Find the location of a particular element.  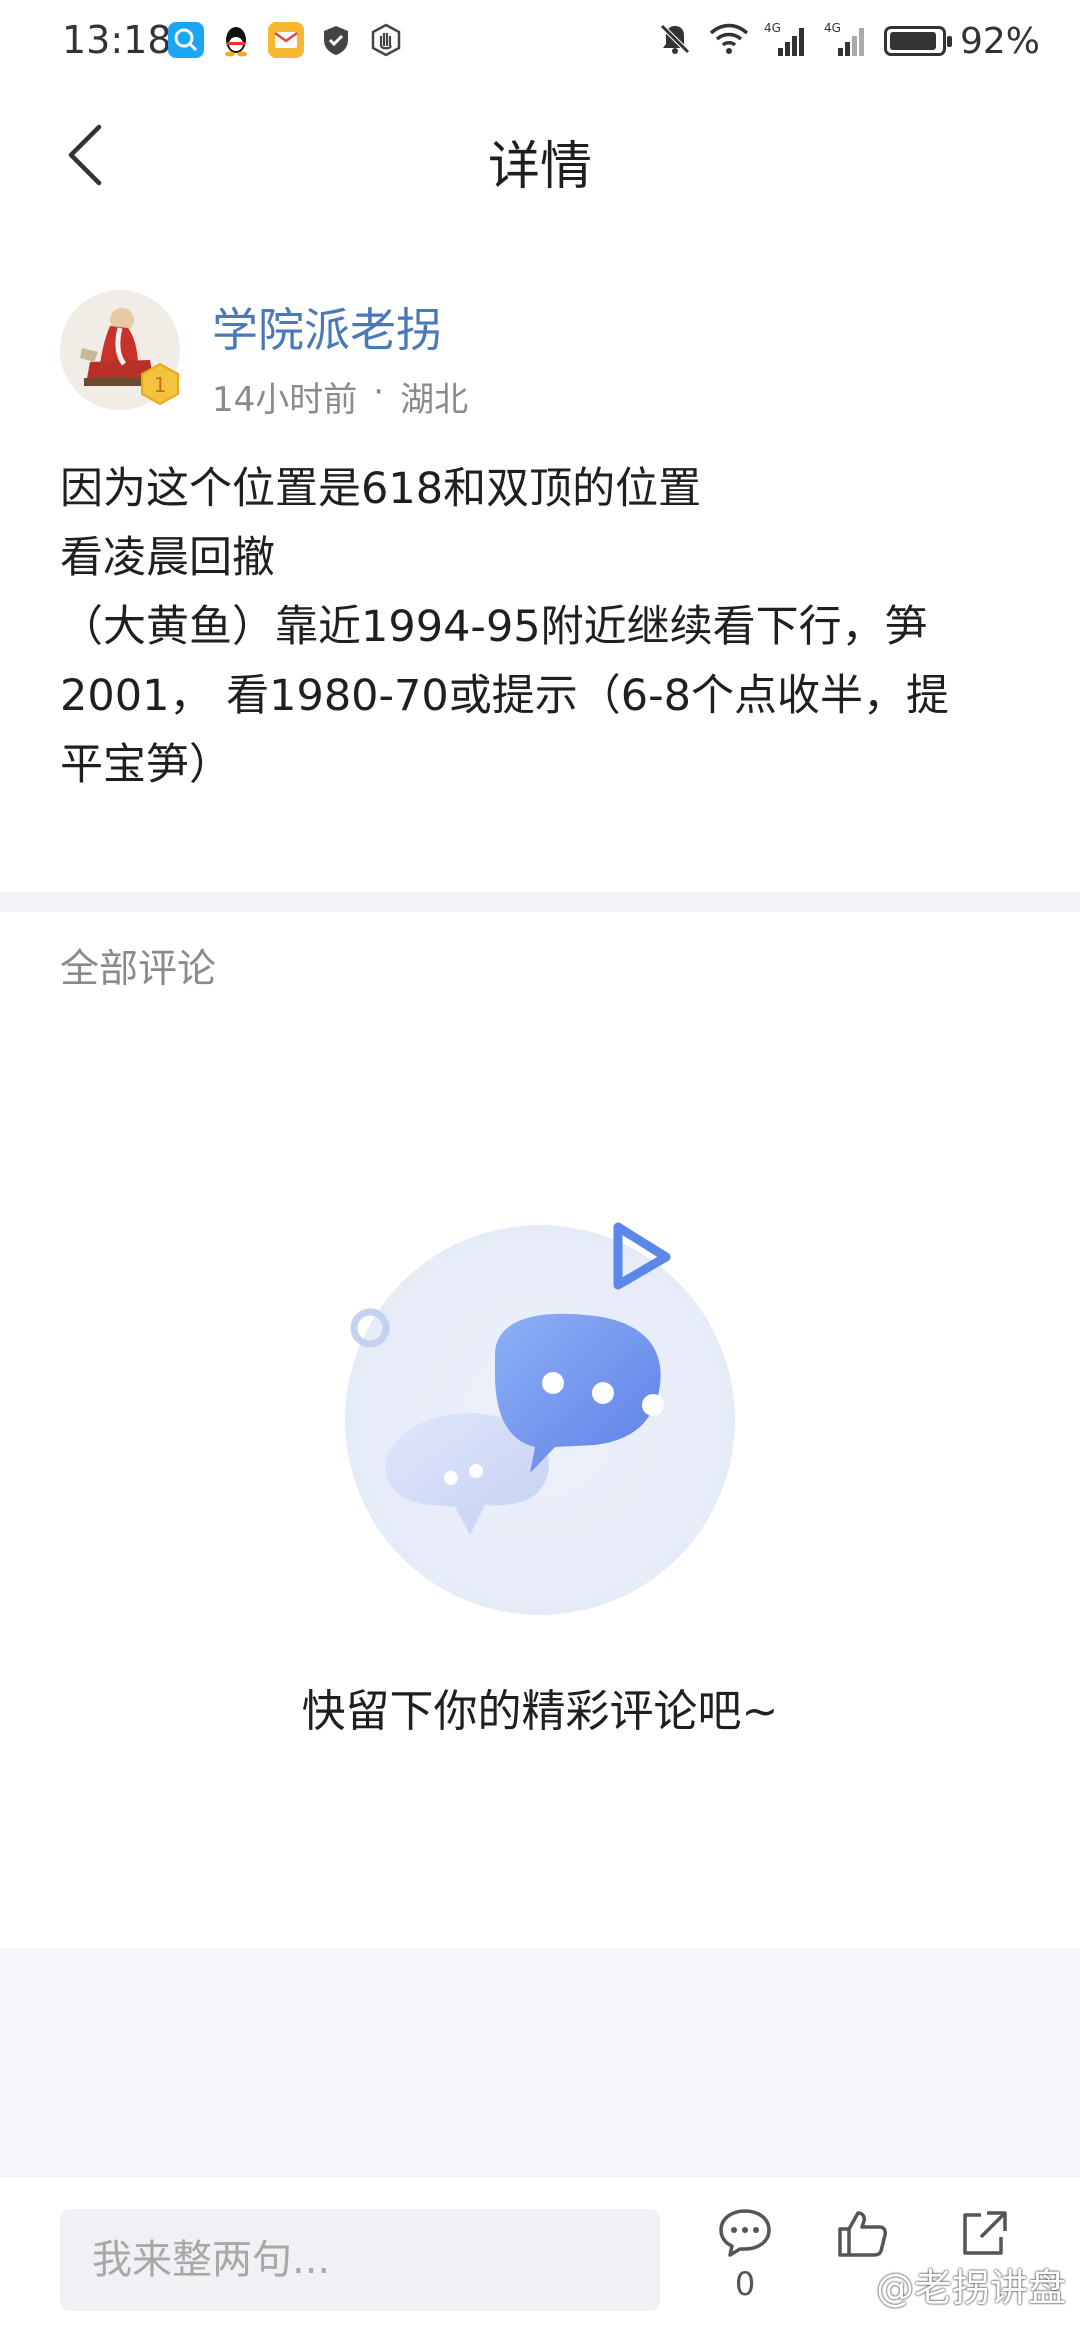

battery-icon is located at coordinates (917, 41).